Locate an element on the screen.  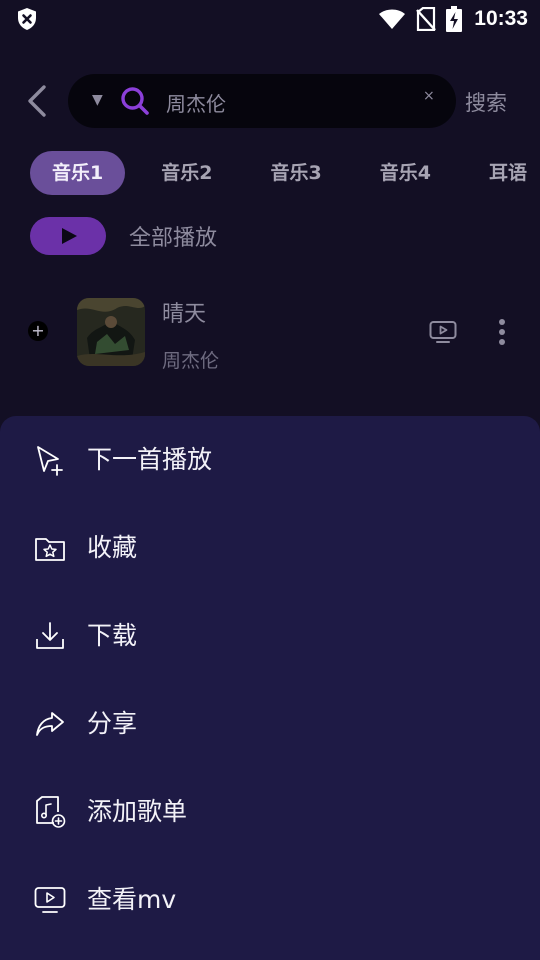
play-icon is located at coordinates (69, 236).